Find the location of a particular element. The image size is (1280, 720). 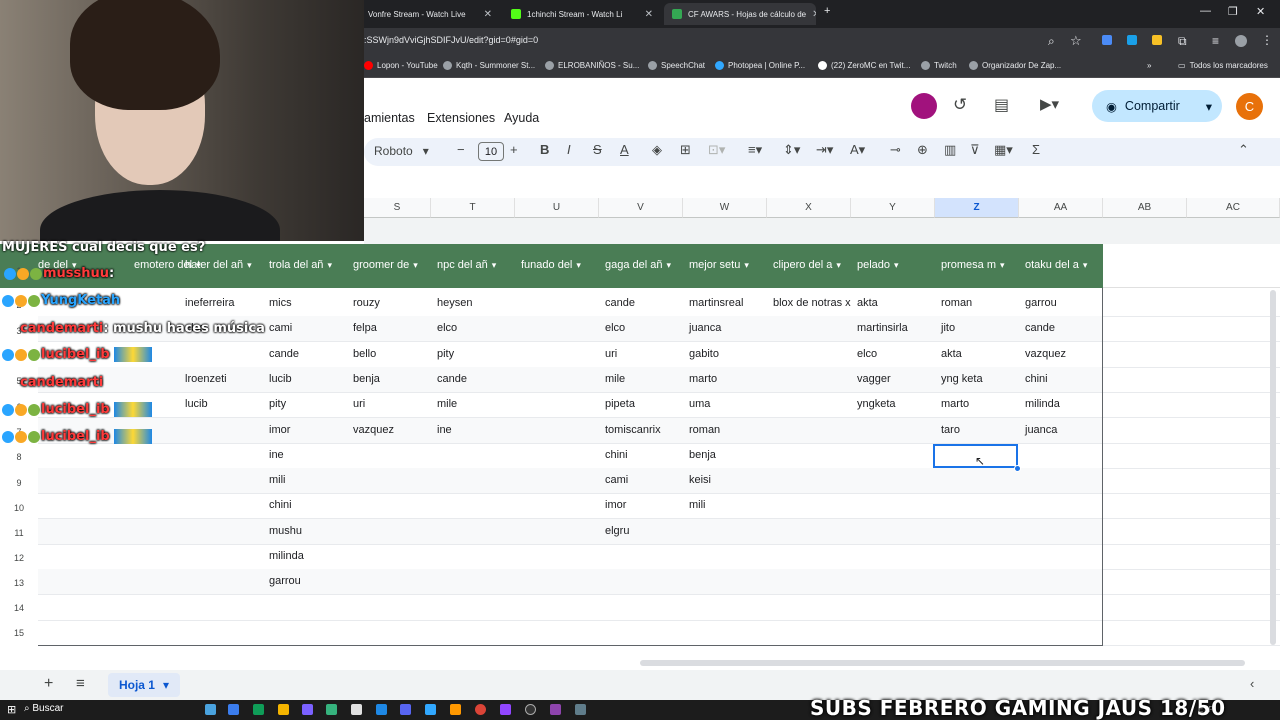

table-cell: gabito is located at coordinates (704, 354).